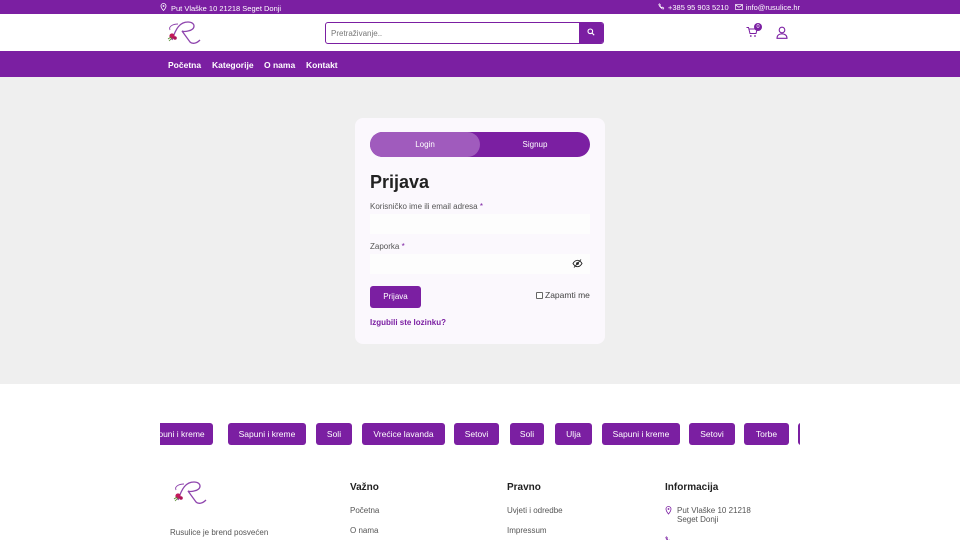 The image size is (960, 540). I want to click on topbar-contact: +385 95 903 5210 info@rusulice.hr, so click(729, 7).